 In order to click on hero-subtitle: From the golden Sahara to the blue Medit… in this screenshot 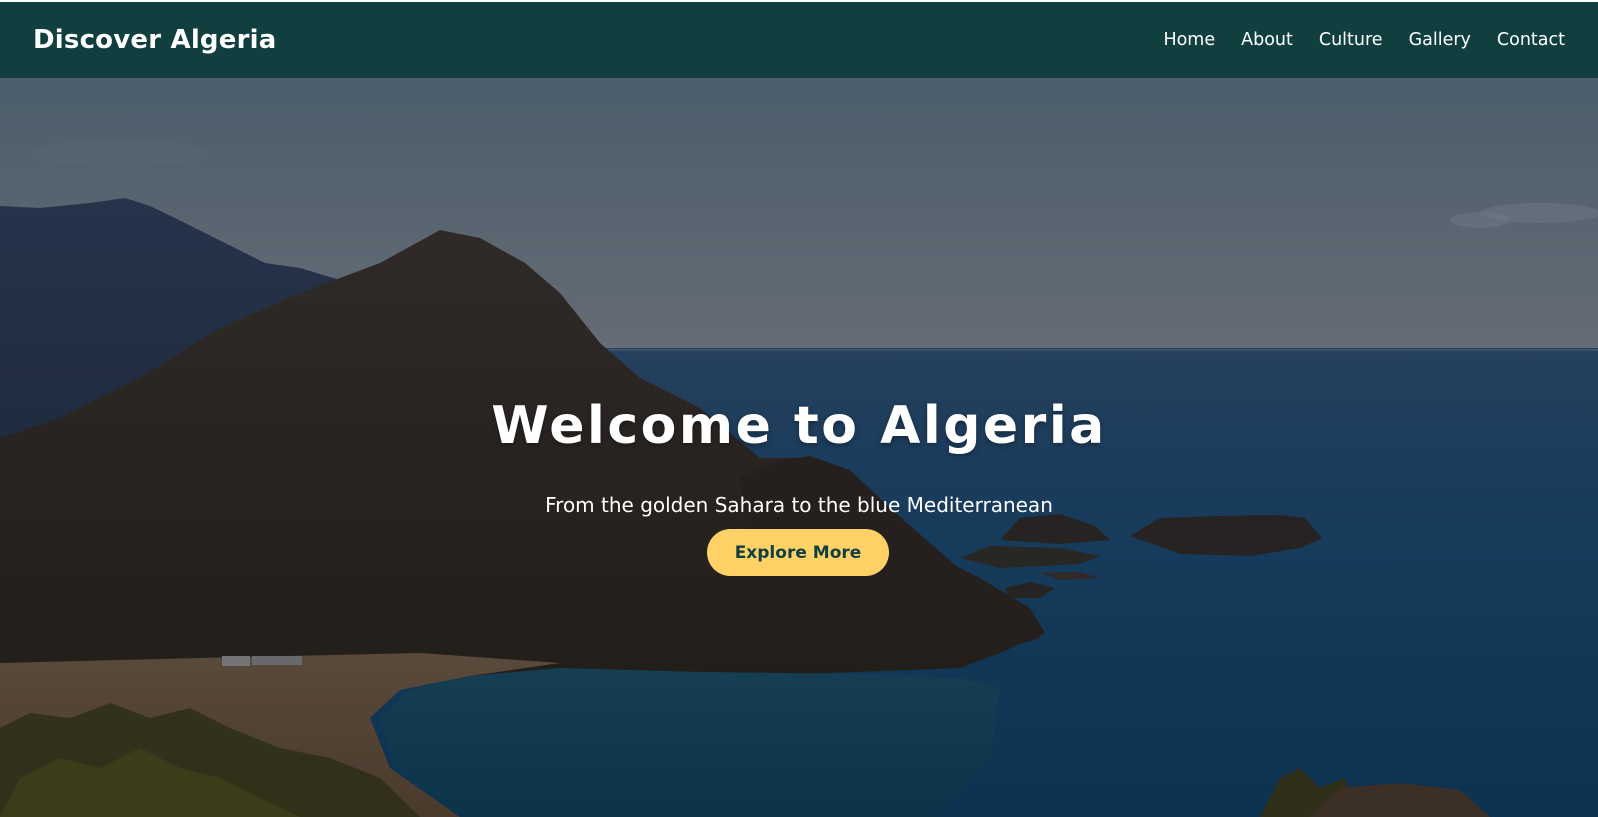, I will do `click(799, 505)`.